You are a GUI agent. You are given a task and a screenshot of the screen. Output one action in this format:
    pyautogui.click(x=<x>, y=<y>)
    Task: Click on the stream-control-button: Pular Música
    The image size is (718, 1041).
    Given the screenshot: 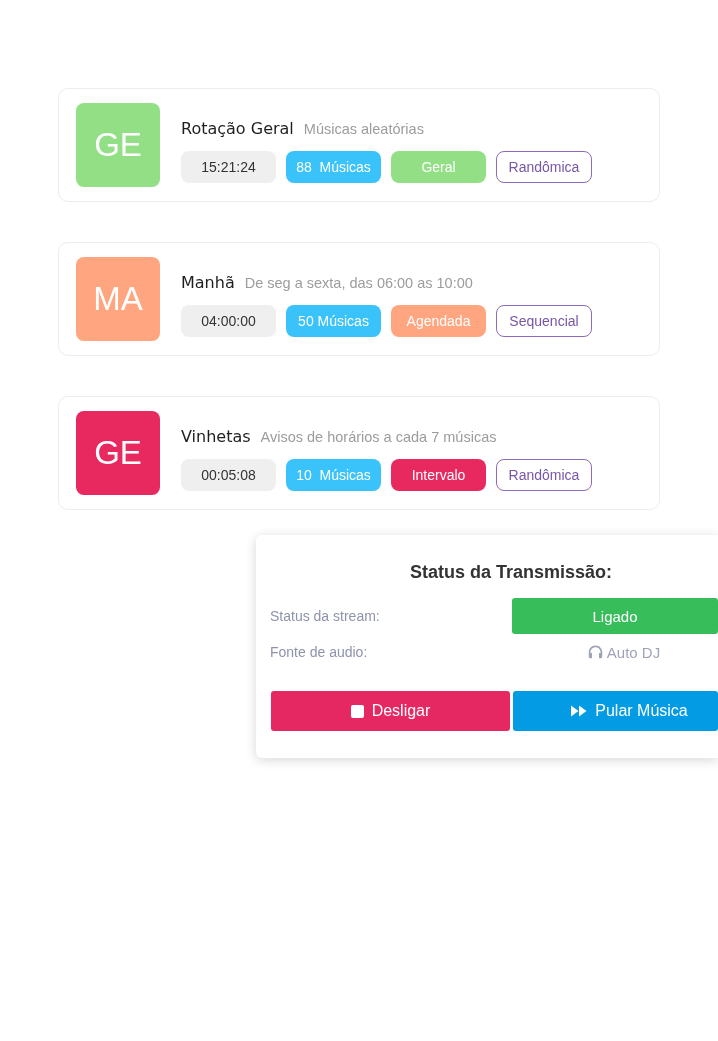 What is the action you would take?
    pyautogui.click(x=615, y=711)
    